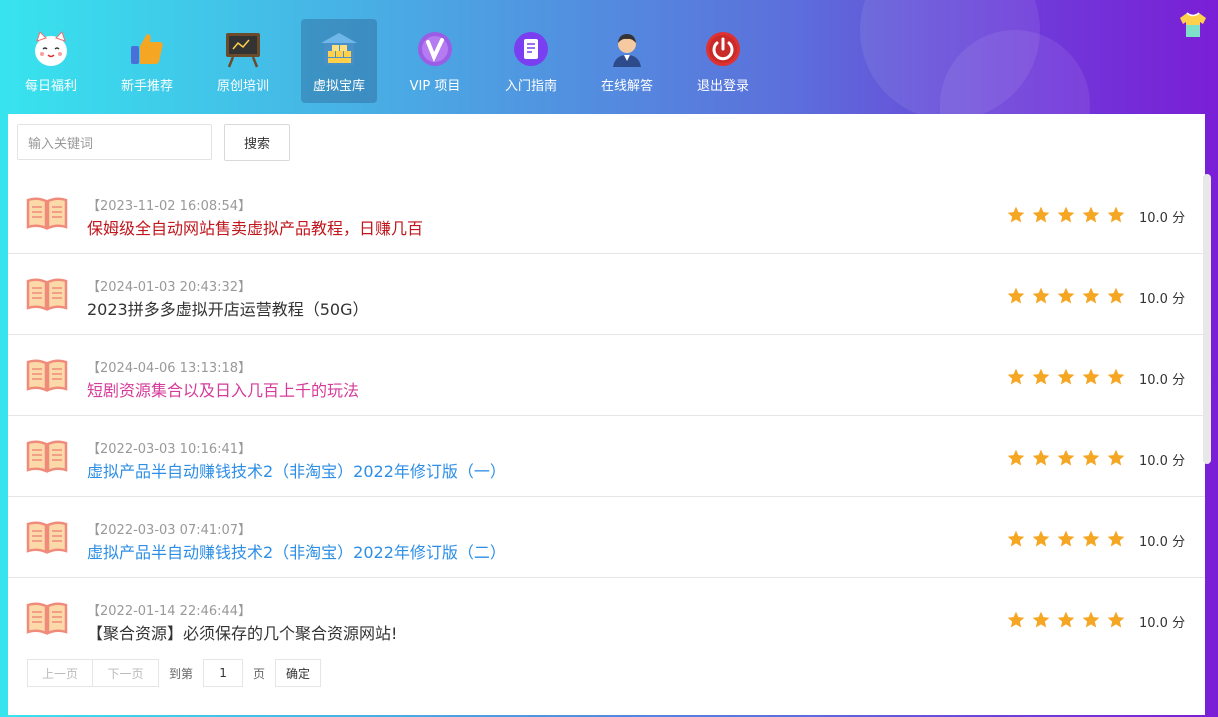 The width and height of the screenshot is (1218, 717). I want to click on nav-item-0: 每日福利, so click(51, 61).